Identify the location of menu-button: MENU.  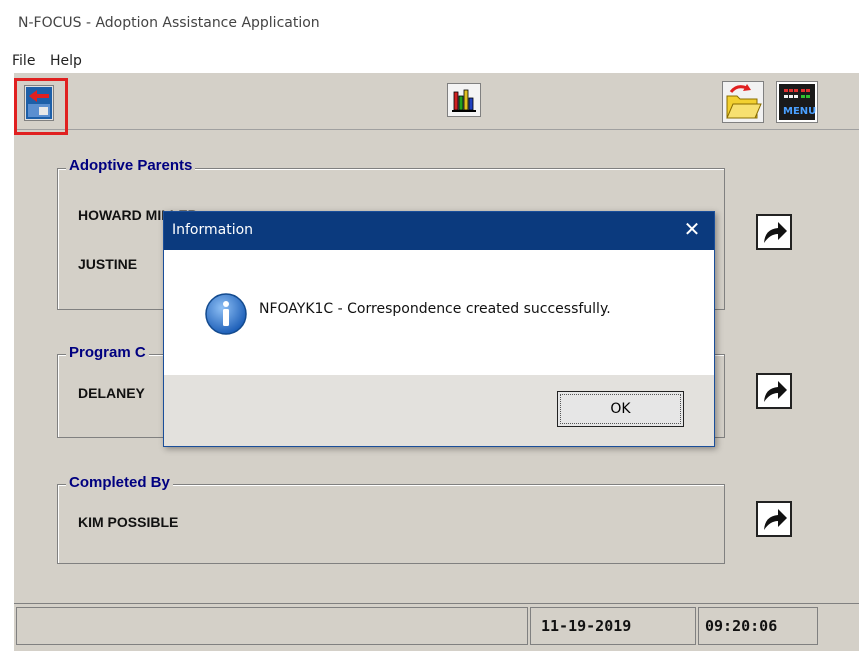
(797, 102).